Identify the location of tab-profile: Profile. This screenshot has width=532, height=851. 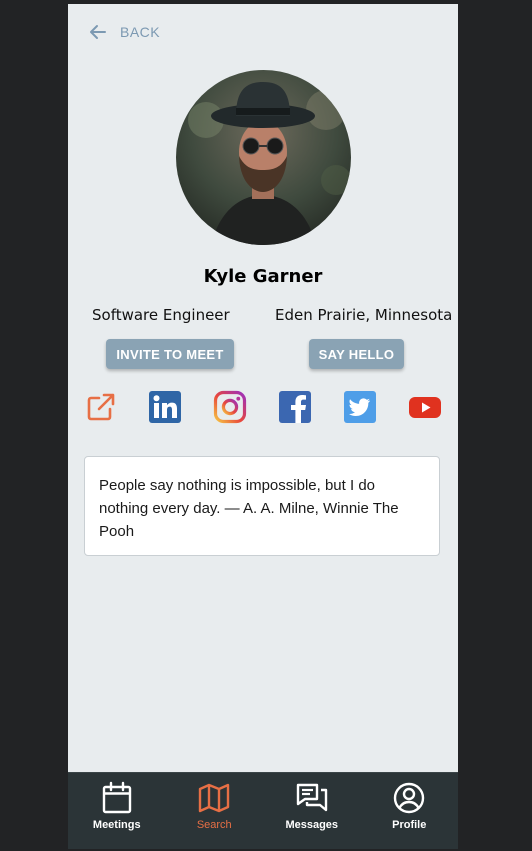
(410, 811).